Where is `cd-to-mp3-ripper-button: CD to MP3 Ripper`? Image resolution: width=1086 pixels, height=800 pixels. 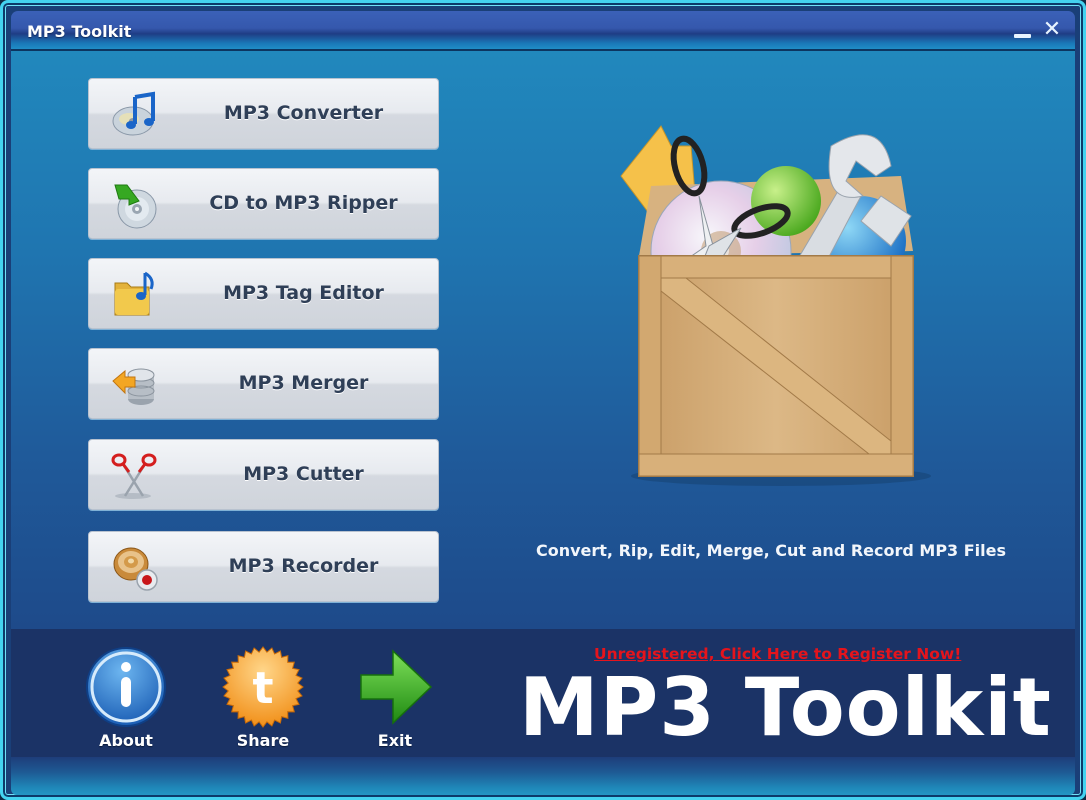 cd-to-mp3-ripper-button: CD to MP3 Ripper is located at coordinates (263, 203).